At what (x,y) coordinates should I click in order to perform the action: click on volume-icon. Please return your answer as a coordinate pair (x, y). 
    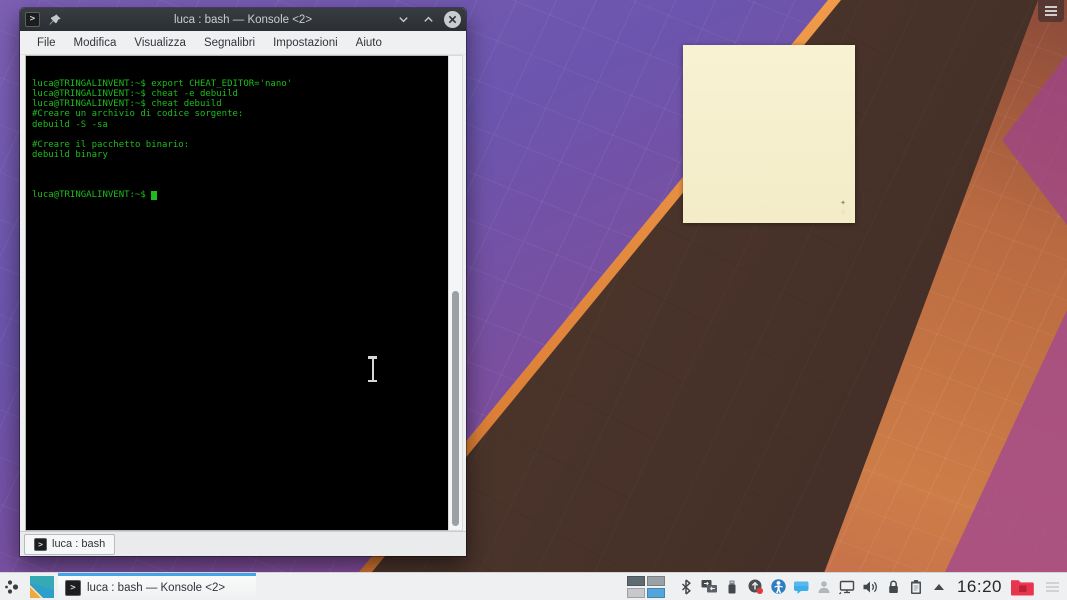
    Looking at the image, I should click on (870, 587).